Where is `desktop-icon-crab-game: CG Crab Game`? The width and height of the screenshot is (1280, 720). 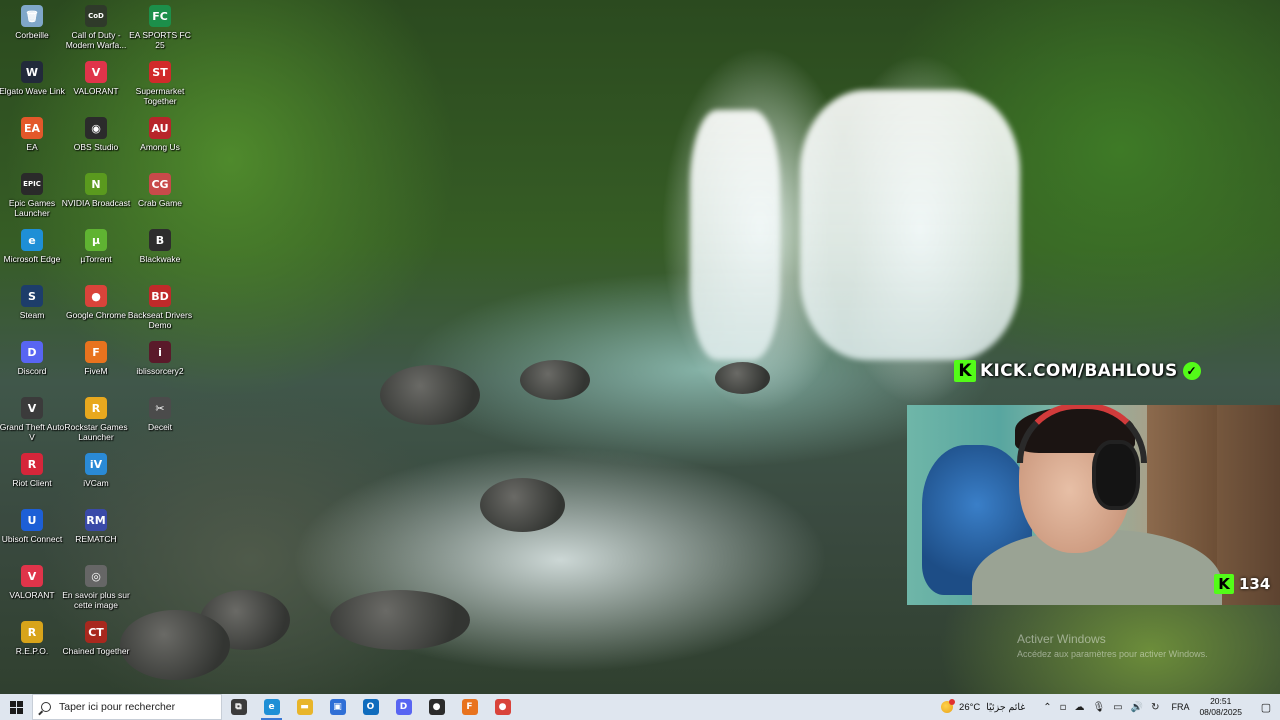
desktop-icon-crab-game: CG Crab Game is located at coordinates (160, 195).